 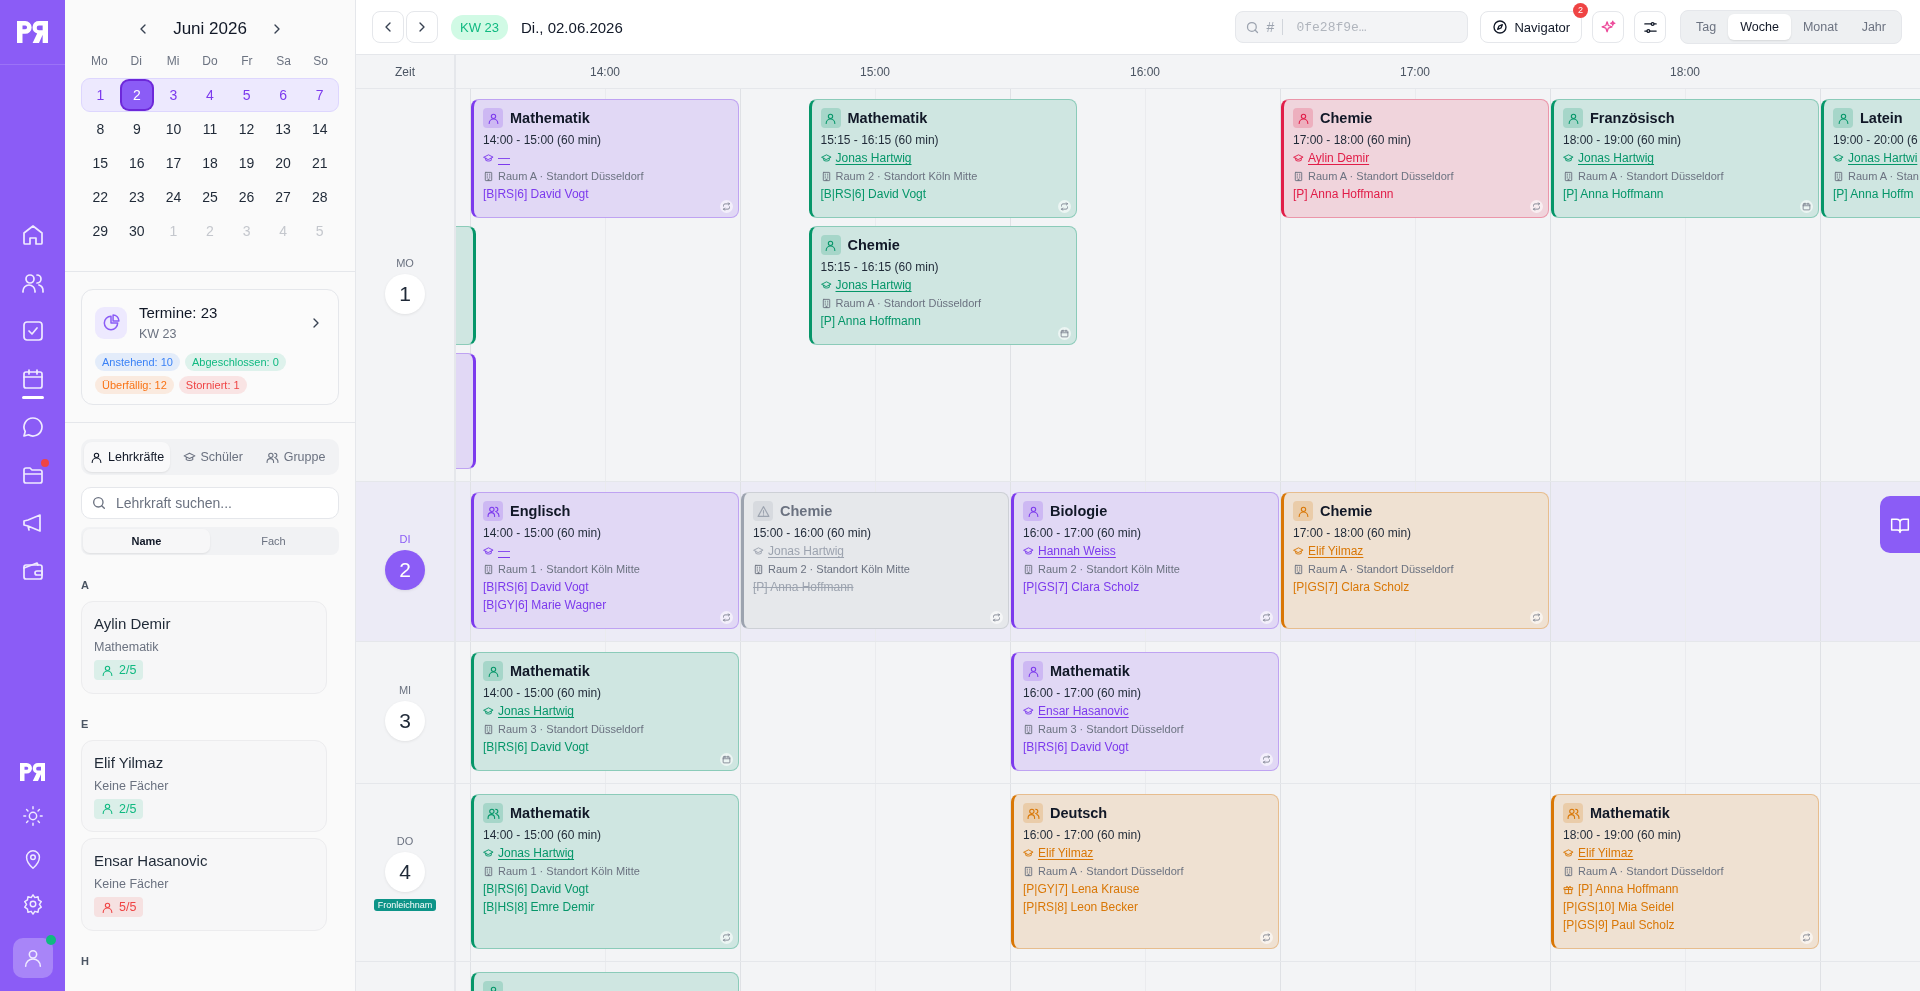 What do you see at coordinates (1608, 27) in the screenshot?
I see `ai-button` at bounding box center [1608, 27].